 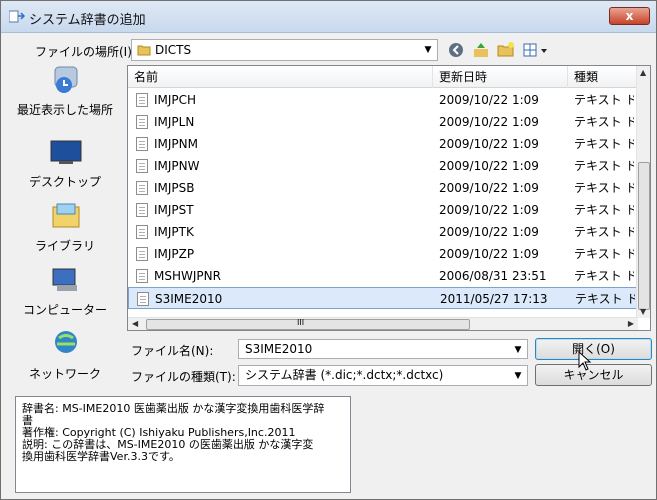 What do you see at coordinates (383, 349) in the screenshot?
I see `filename-input: S3IME2010 ▼` at bounding box center [383, 349].